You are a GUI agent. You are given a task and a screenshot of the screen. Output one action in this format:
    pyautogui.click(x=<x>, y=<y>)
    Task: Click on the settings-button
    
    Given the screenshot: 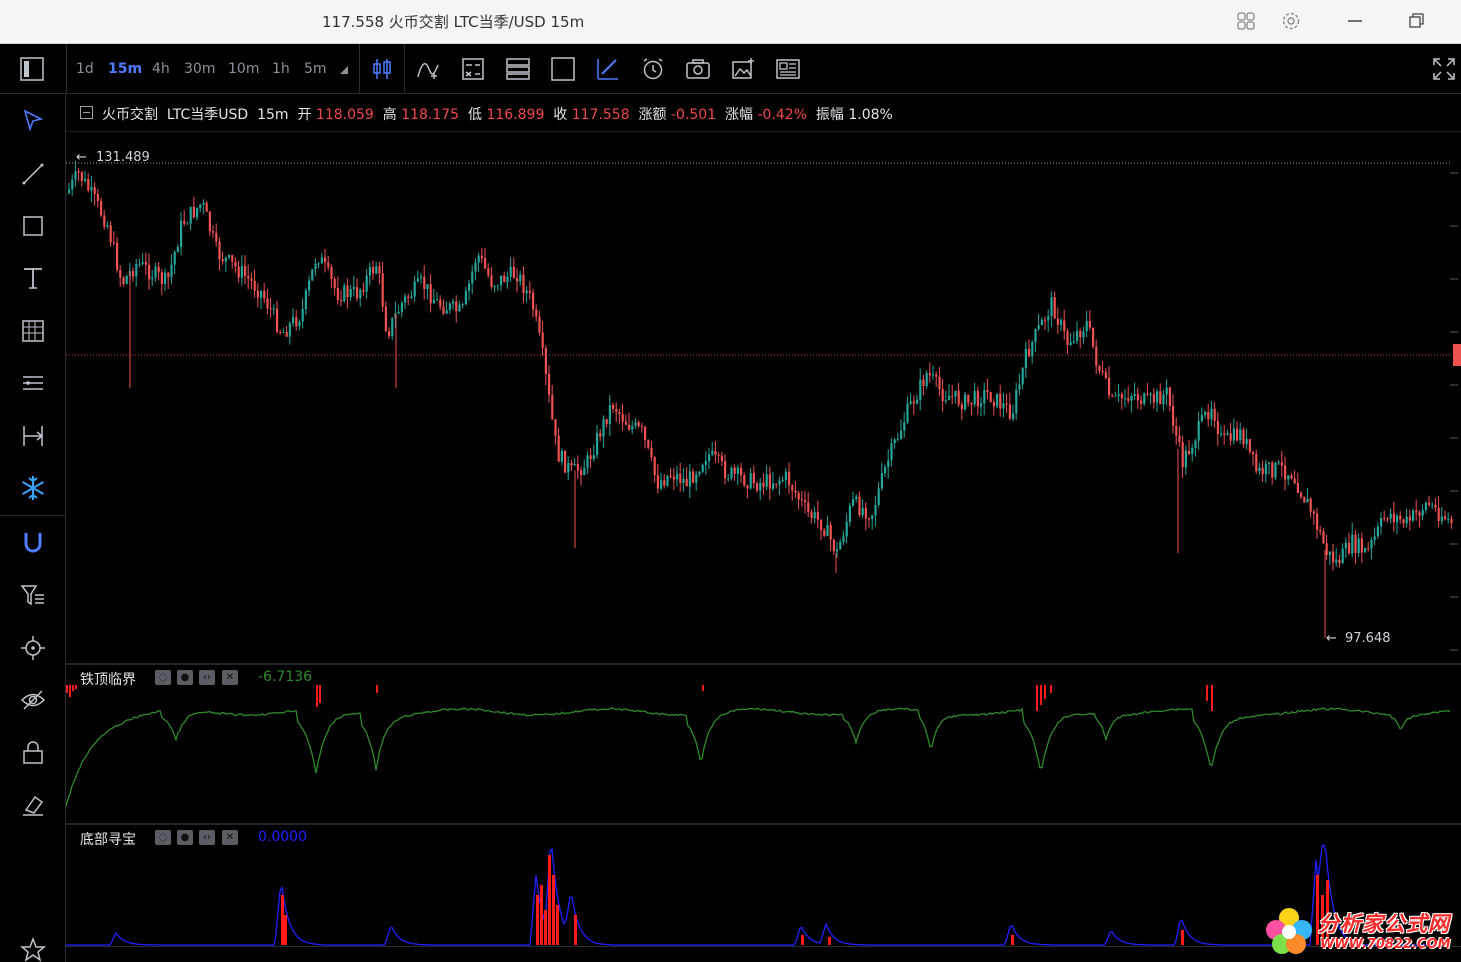 What is the action you would take?
    pyautogui.click(x=1291, y=21)
    